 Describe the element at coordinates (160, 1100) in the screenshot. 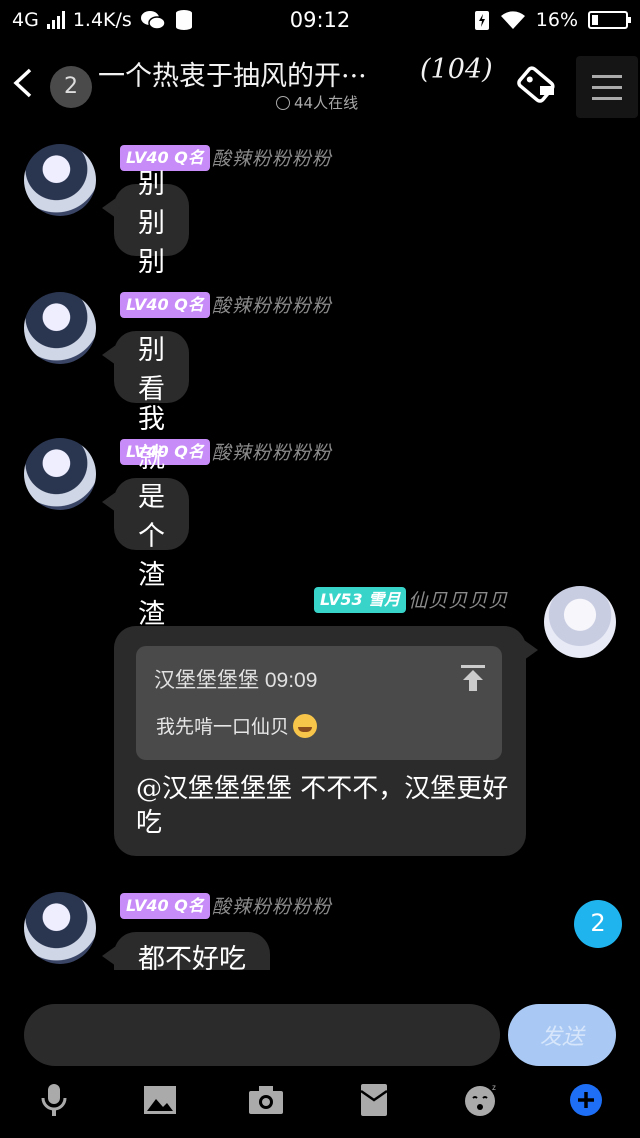

I see `image-icon` at that location.